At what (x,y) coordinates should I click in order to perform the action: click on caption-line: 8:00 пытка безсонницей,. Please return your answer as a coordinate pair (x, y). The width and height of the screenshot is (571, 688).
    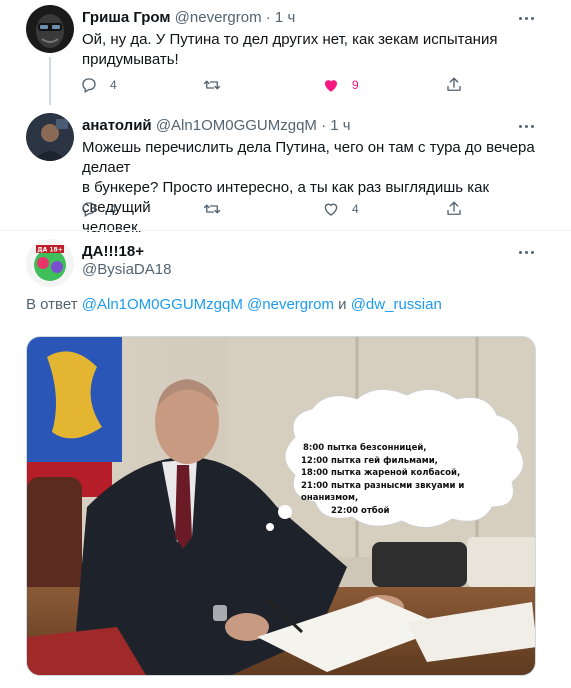
    Looking at the image, I should click on (365, 448).